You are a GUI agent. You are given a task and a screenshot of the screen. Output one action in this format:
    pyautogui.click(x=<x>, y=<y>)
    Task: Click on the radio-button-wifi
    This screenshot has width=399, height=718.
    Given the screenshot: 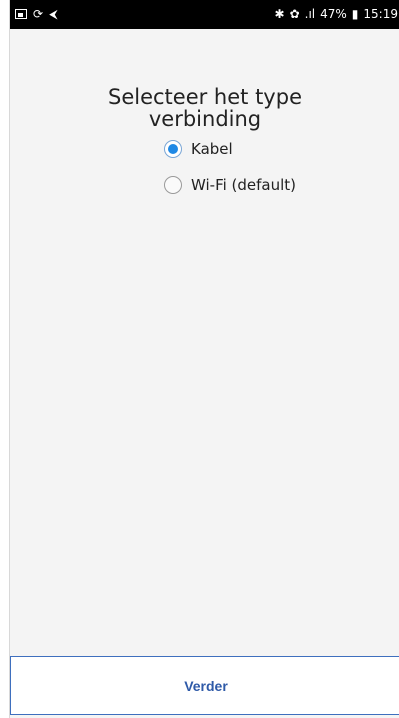 What is the action you would take?
    pyautogui.click(x=173, y=185)
    